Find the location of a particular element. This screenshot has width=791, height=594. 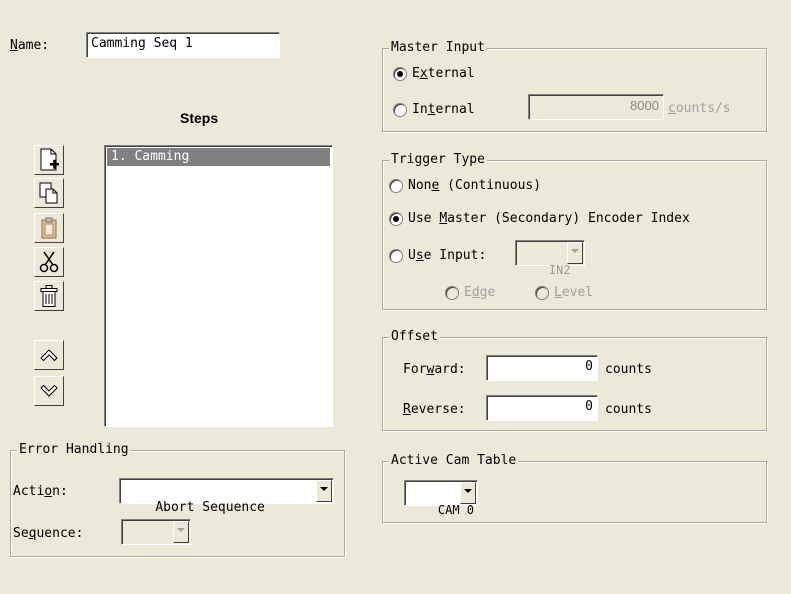

forward-offset-input: 0 is located at coordinates (542, 368).